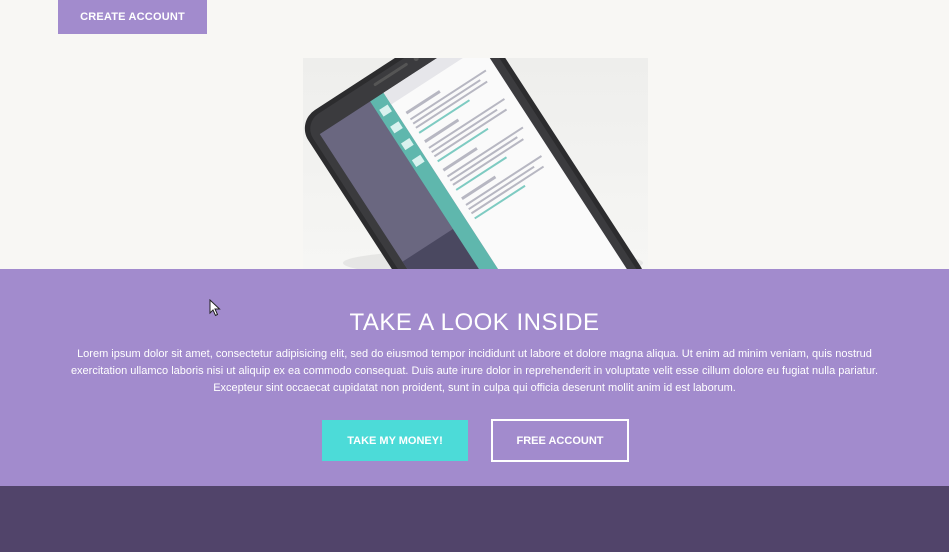 This screenshot has height=552, width=949. I want to click on cta-title: TAKE A LOOK INSIDE, so click(474, 322).